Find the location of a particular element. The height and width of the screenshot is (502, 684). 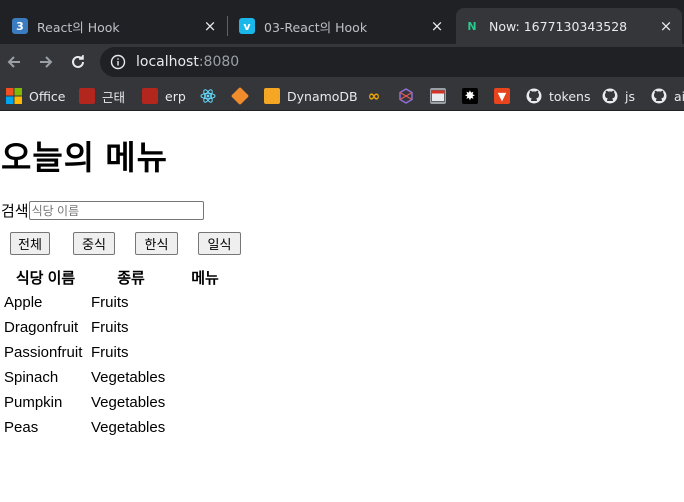

tab-title: React의 Hook is located at coordinates (78, 27).